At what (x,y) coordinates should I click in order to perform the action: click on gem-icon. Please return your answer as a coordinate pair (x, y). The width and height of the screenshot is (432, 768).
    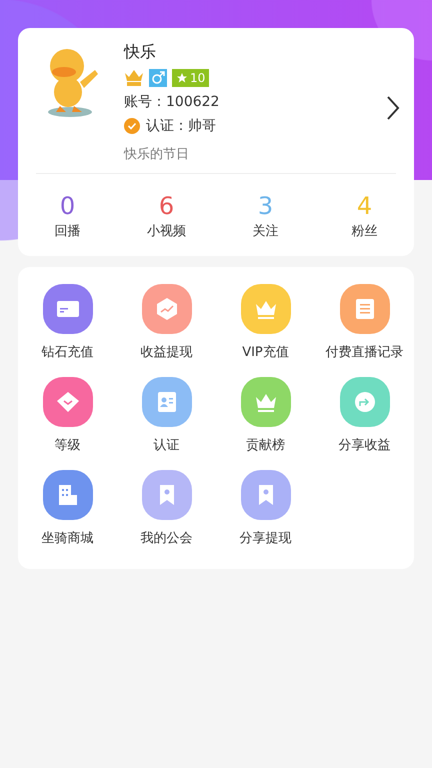
    Looking at the image, I should click on (67, 402).